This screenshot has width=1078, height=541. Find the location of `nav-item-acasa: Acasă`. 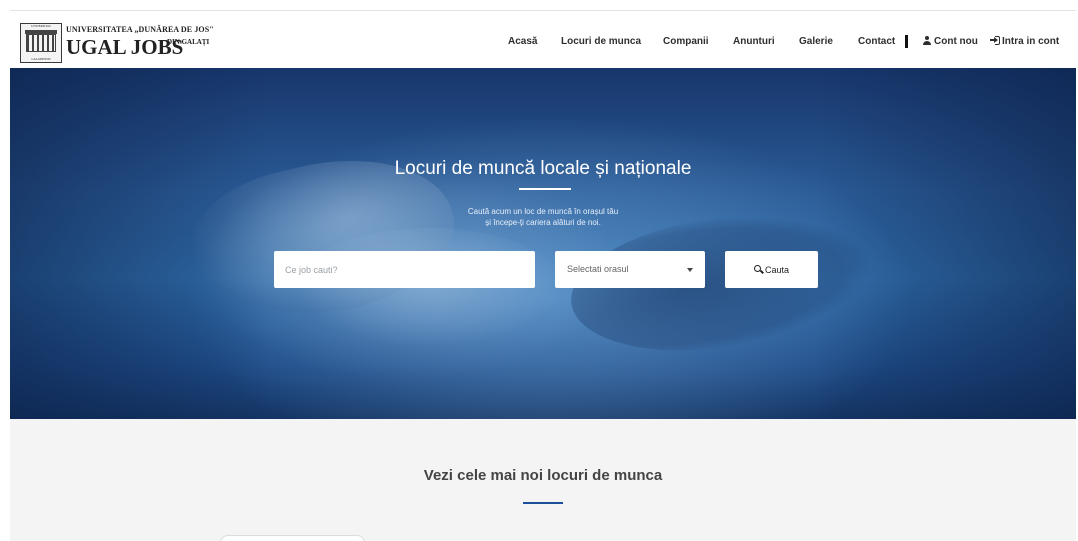

nav-item-acasa: Acasă is located at coordinates (522, 42).